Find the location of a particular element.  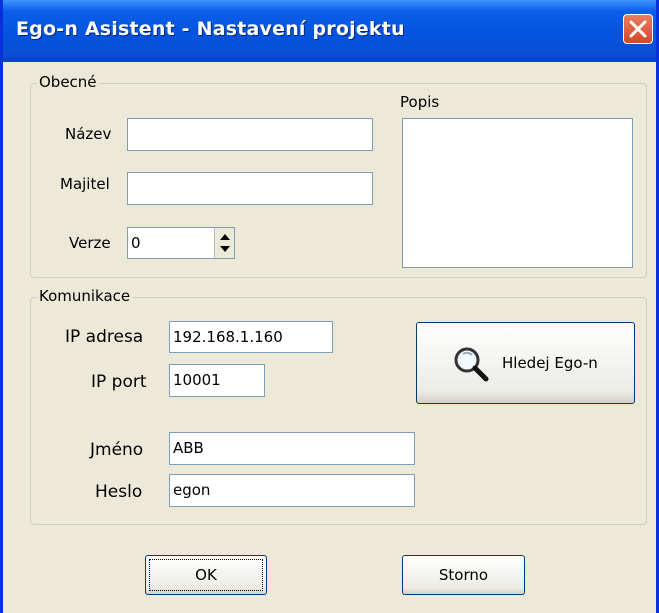

search-ego-n-label: Hledej Ego-n is located at coordinates (550, 363).